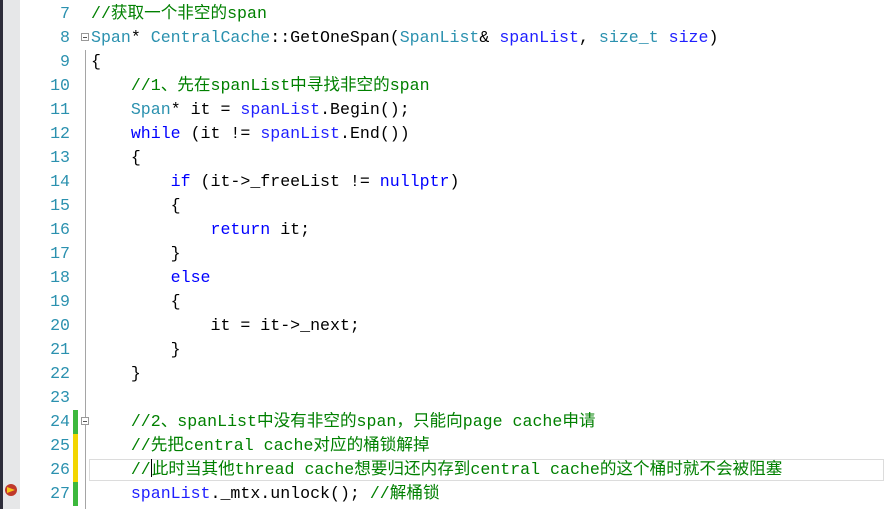 The width and height of the screenshot is (884, 509). Describe the element at coordinates (60, 277) in the screenshot. I see `line-number: 18` at that location.